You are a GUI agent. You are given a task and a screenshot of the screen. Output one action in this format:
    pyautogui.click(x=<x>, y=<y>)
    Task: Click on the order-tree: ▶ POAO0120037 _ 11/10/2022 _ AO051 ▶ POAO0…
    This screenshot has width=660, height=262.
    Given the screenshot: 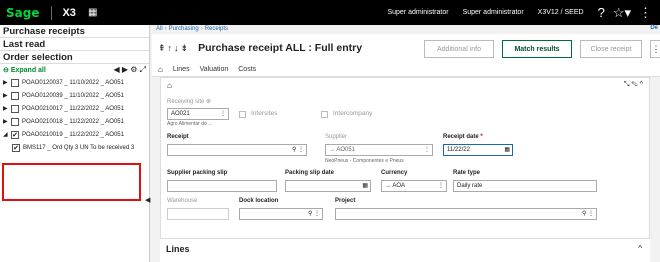 What is the action you would take?
    pyautogui.click(x=74, y=115)
    